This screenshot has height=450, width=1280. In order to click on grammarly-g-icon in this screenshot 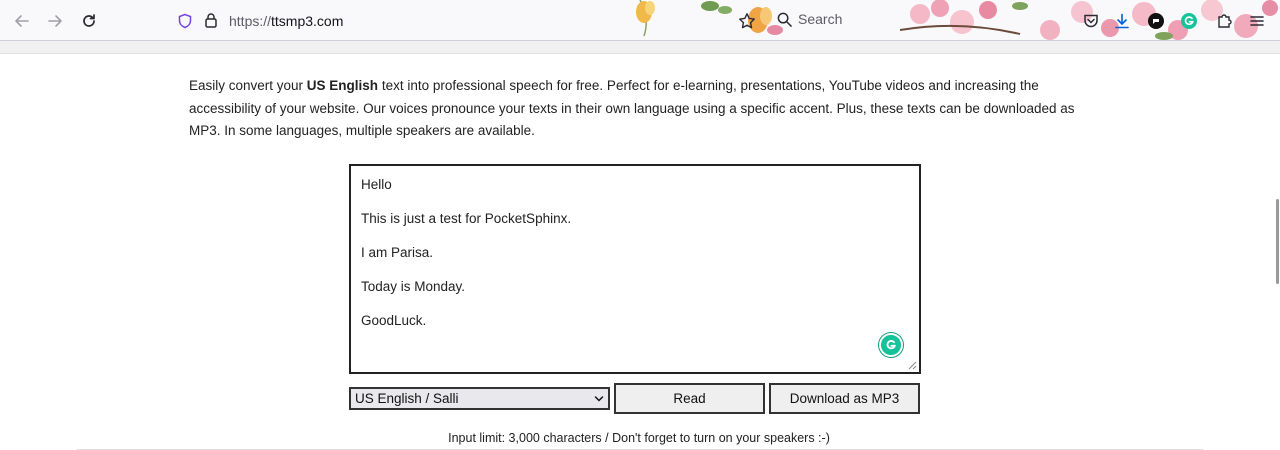, I will do `click(891, 345)`.